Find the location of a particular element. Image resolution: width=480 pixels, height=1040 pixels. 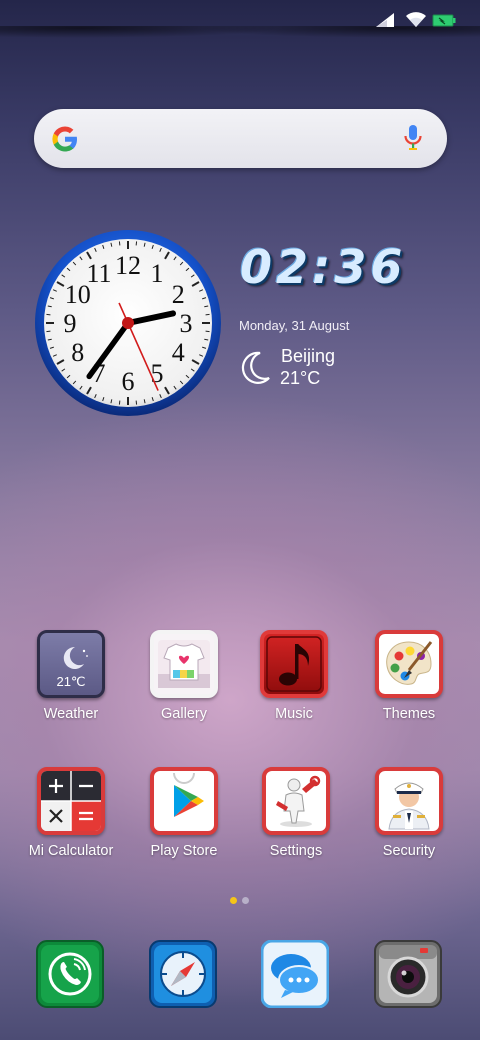

dock-browser is located at coordinates (183, 975).